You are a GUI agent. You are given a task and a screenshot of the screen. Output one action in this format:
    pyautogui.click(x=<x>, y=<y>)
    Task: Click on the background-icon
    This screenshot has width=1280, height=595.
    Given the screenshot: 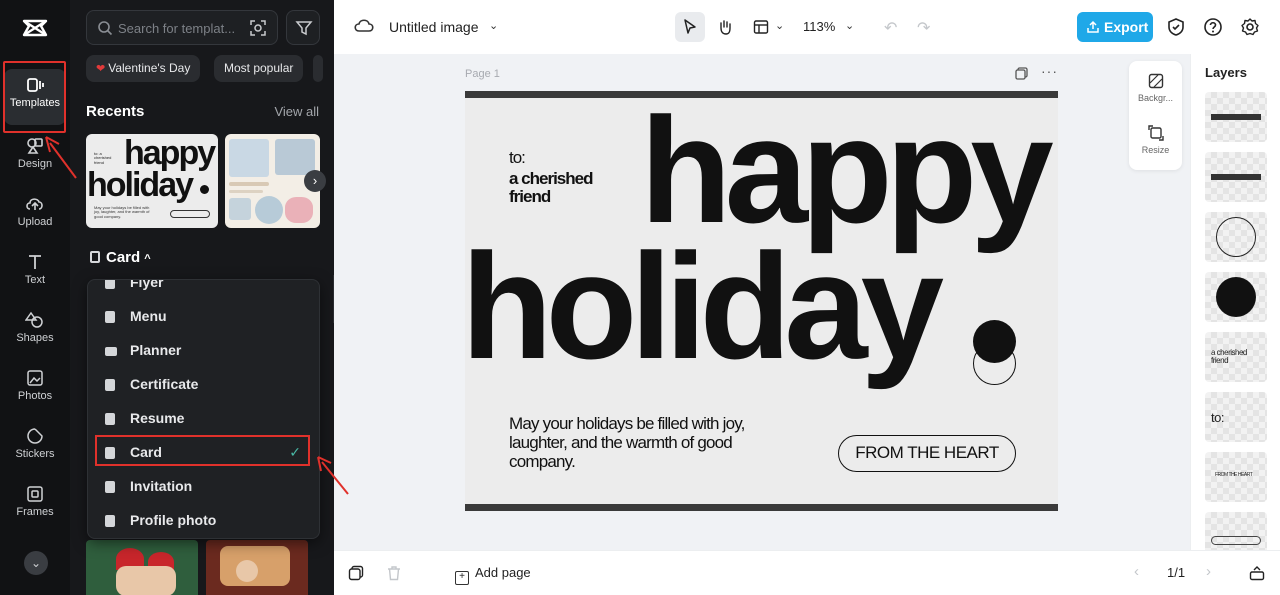 What is the action you would take?
    pyautogui.click(x=1155, y=81)
    